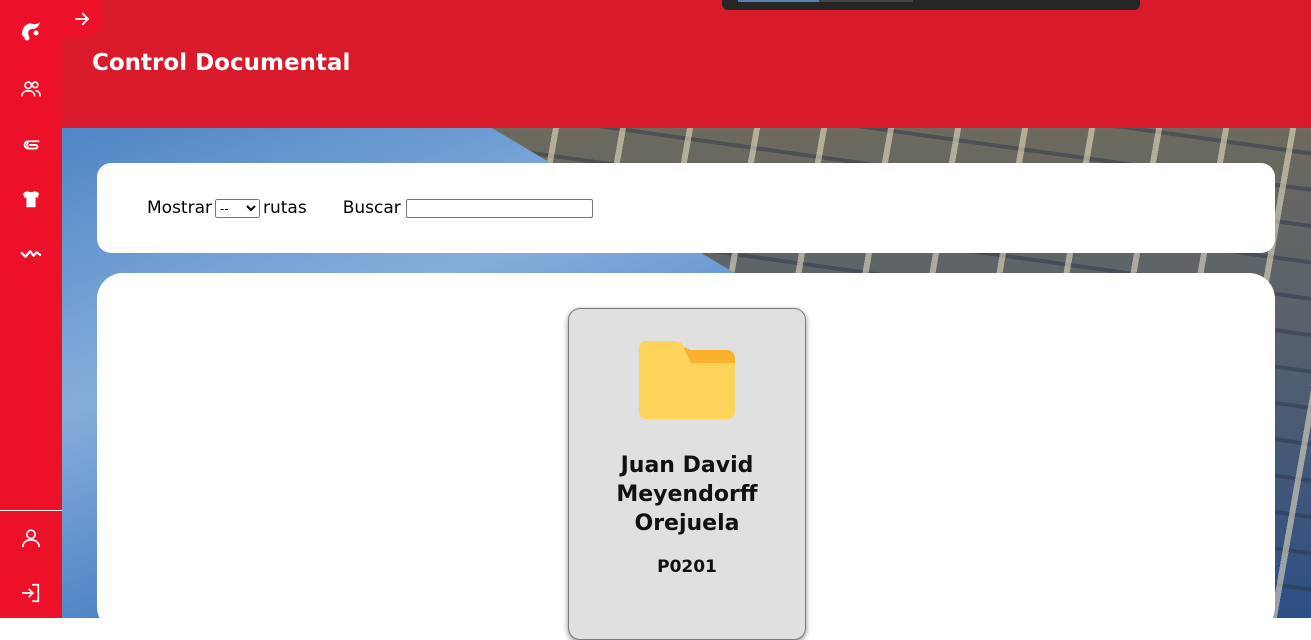  Describe the element at coordinates (687, 380) in the screenshot. I see `folder-icon` at that location.